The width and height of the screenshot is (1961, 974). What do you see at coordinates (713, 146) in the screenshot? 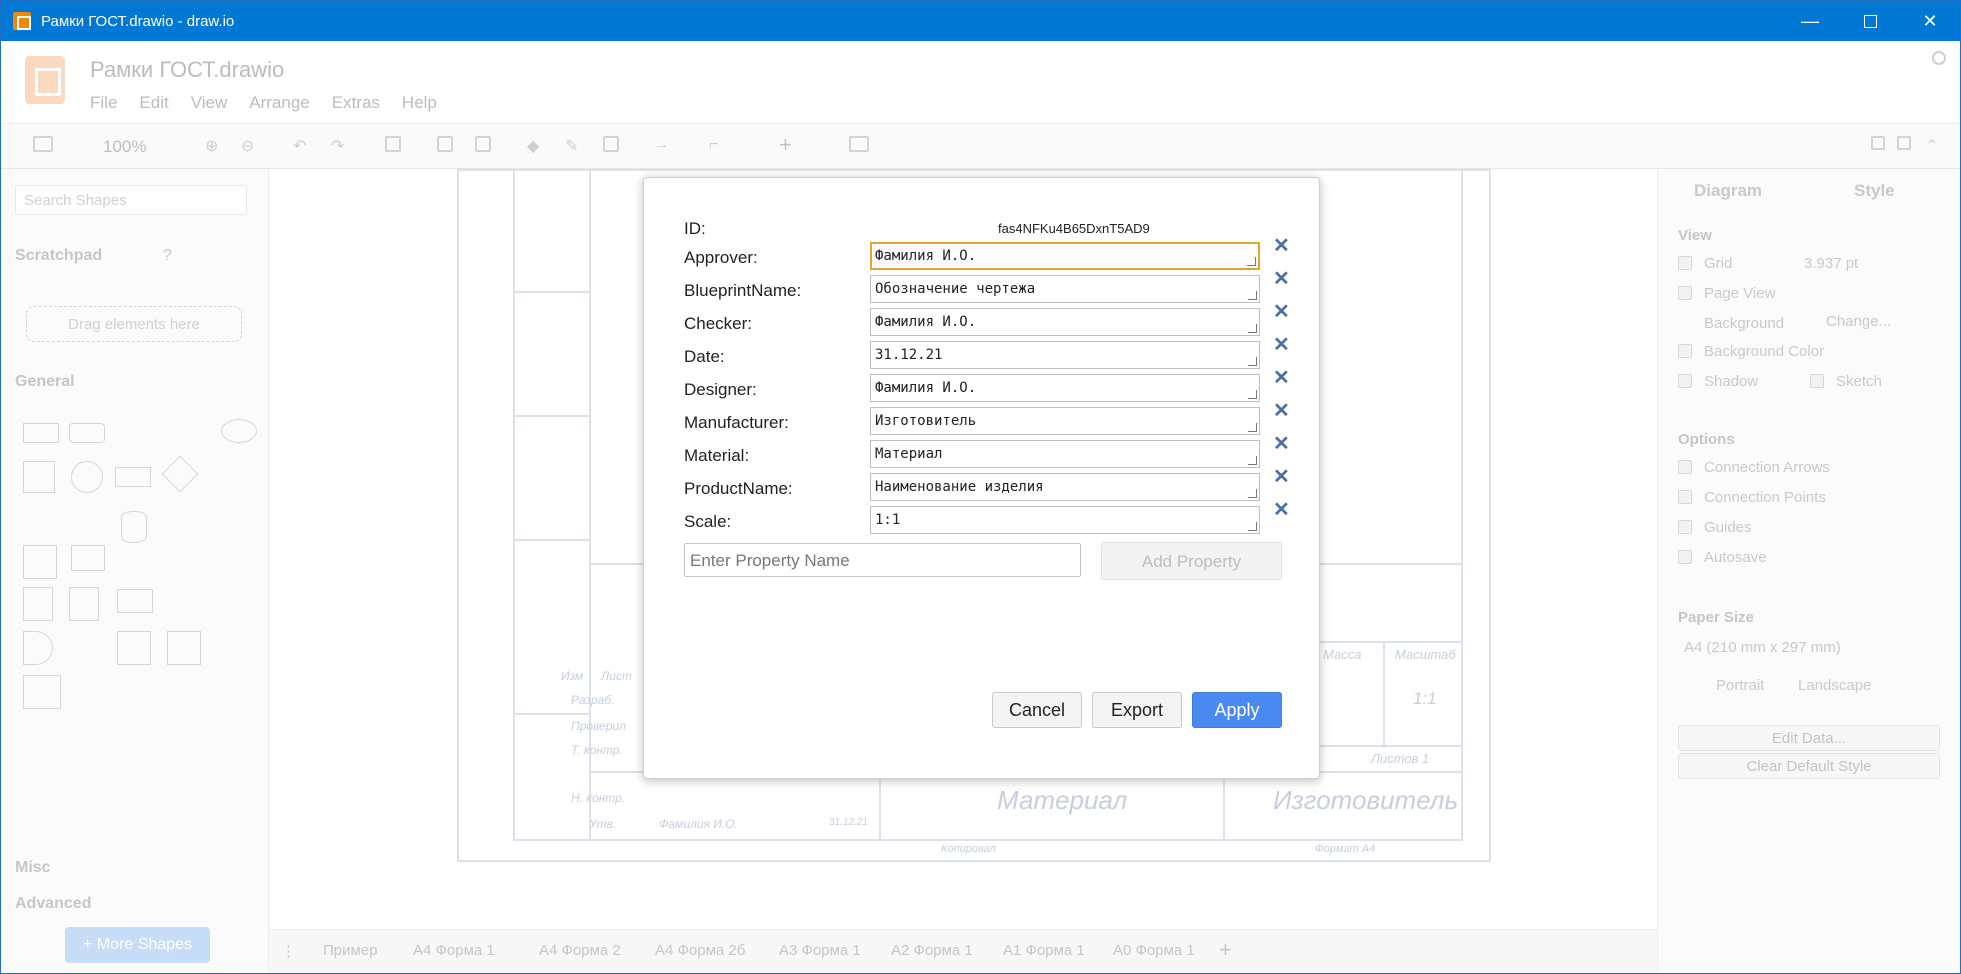
I see `waypoints-icon: ⌐` at bounding box center [713, 146].